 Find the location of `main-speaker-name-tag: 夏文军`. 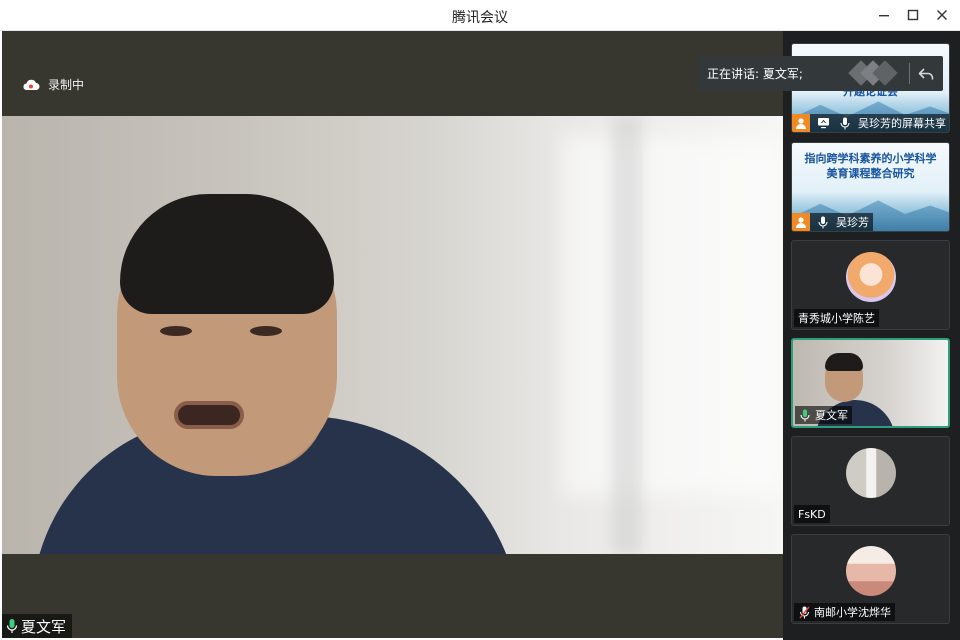

main-speaker-name-tag: 夏文军 is located at coordinates (37, 626).